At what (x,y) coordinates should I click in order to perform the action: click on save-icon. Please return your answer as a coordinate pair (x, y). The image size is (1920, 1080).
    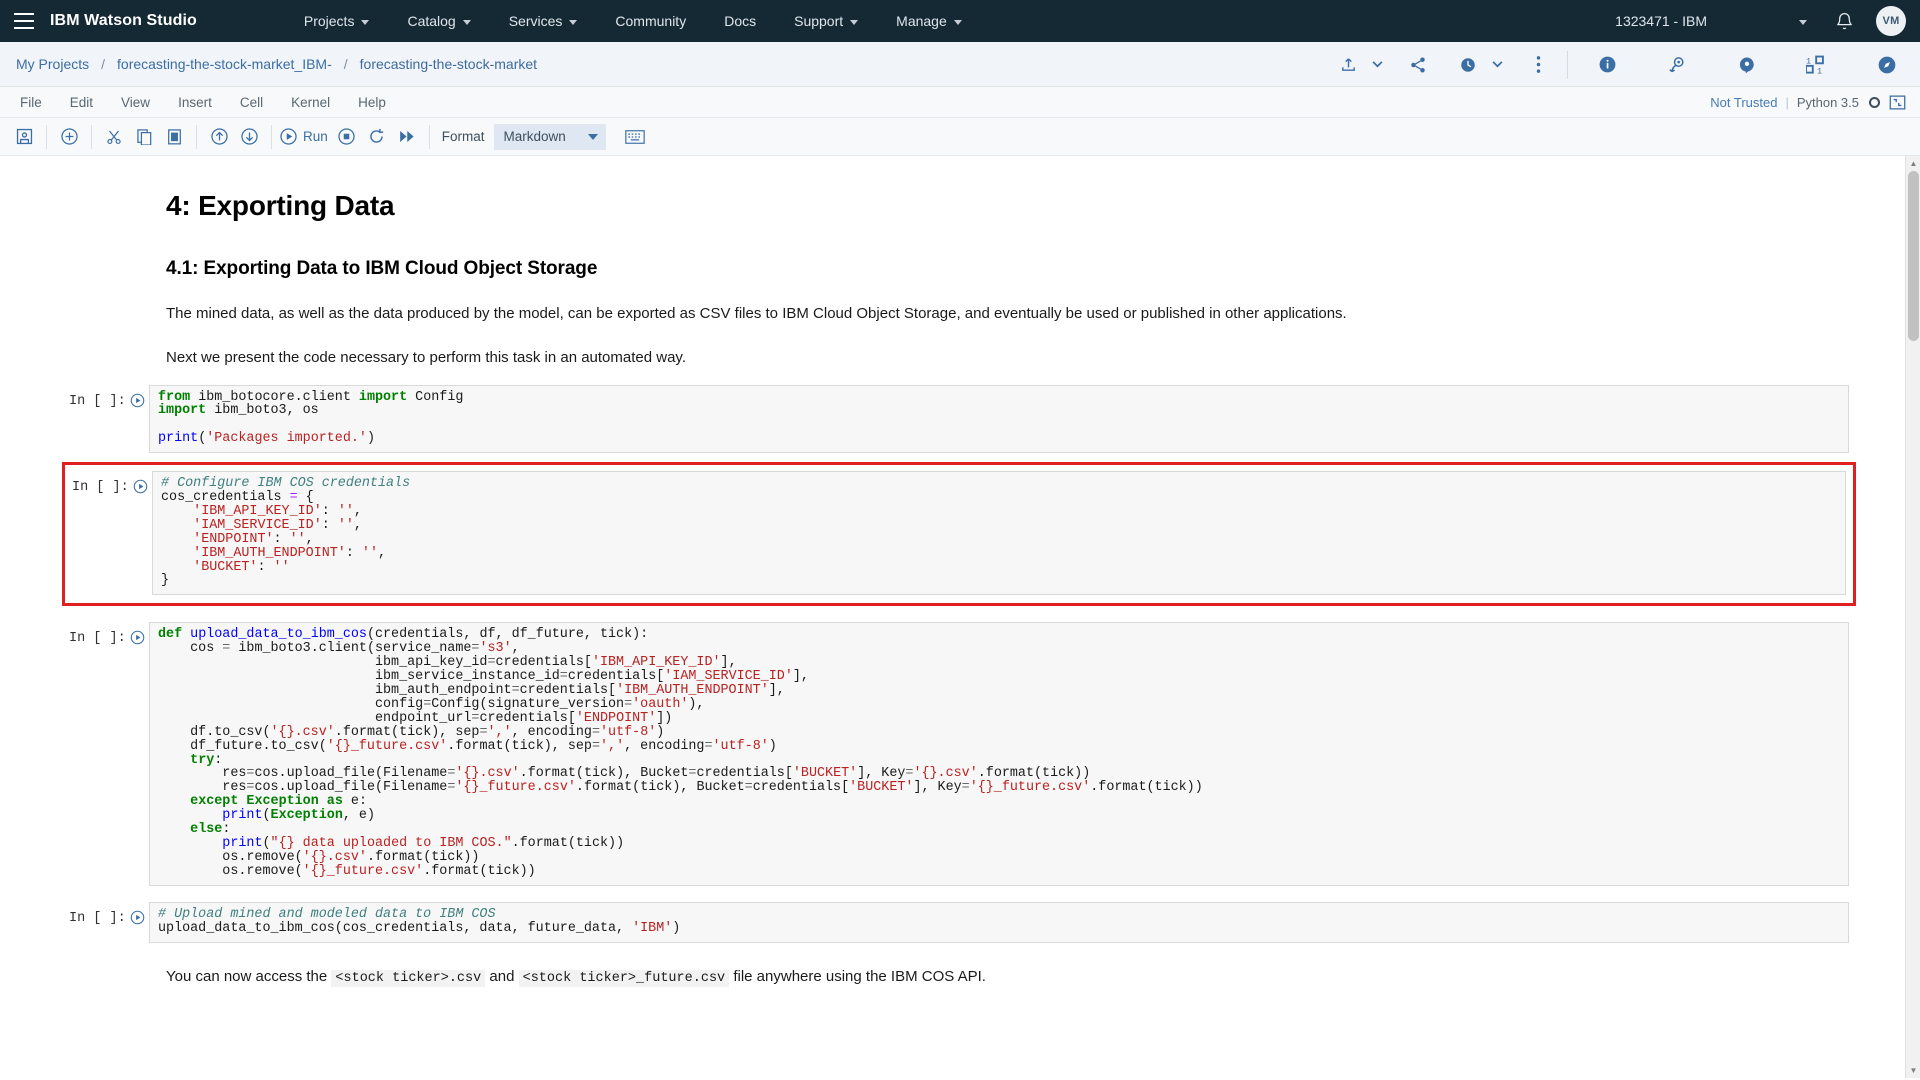
    Looking at the image, I should click on (24, 137).